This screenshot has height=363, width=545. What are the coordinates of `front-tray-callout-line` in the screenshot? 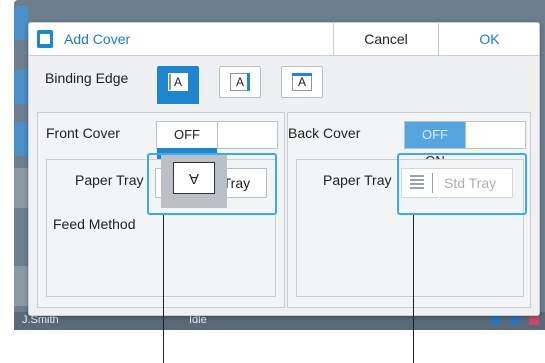 It's located at (163, 289).